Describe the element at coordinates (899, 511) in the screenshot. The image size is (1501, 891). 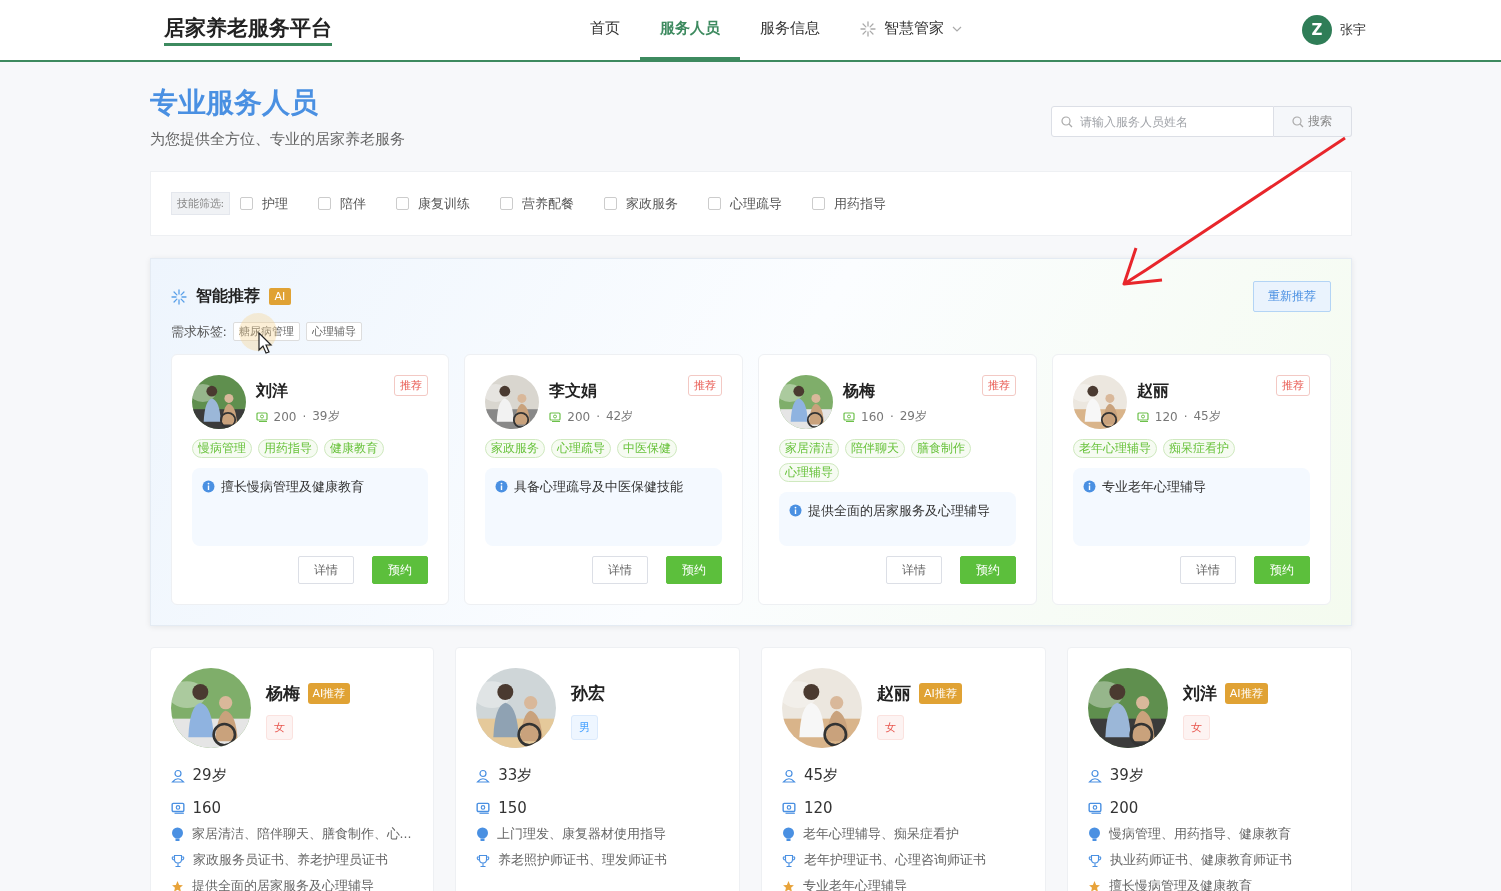
I see `note-text: 提供全面的居家服务及心理辅导` at that location.